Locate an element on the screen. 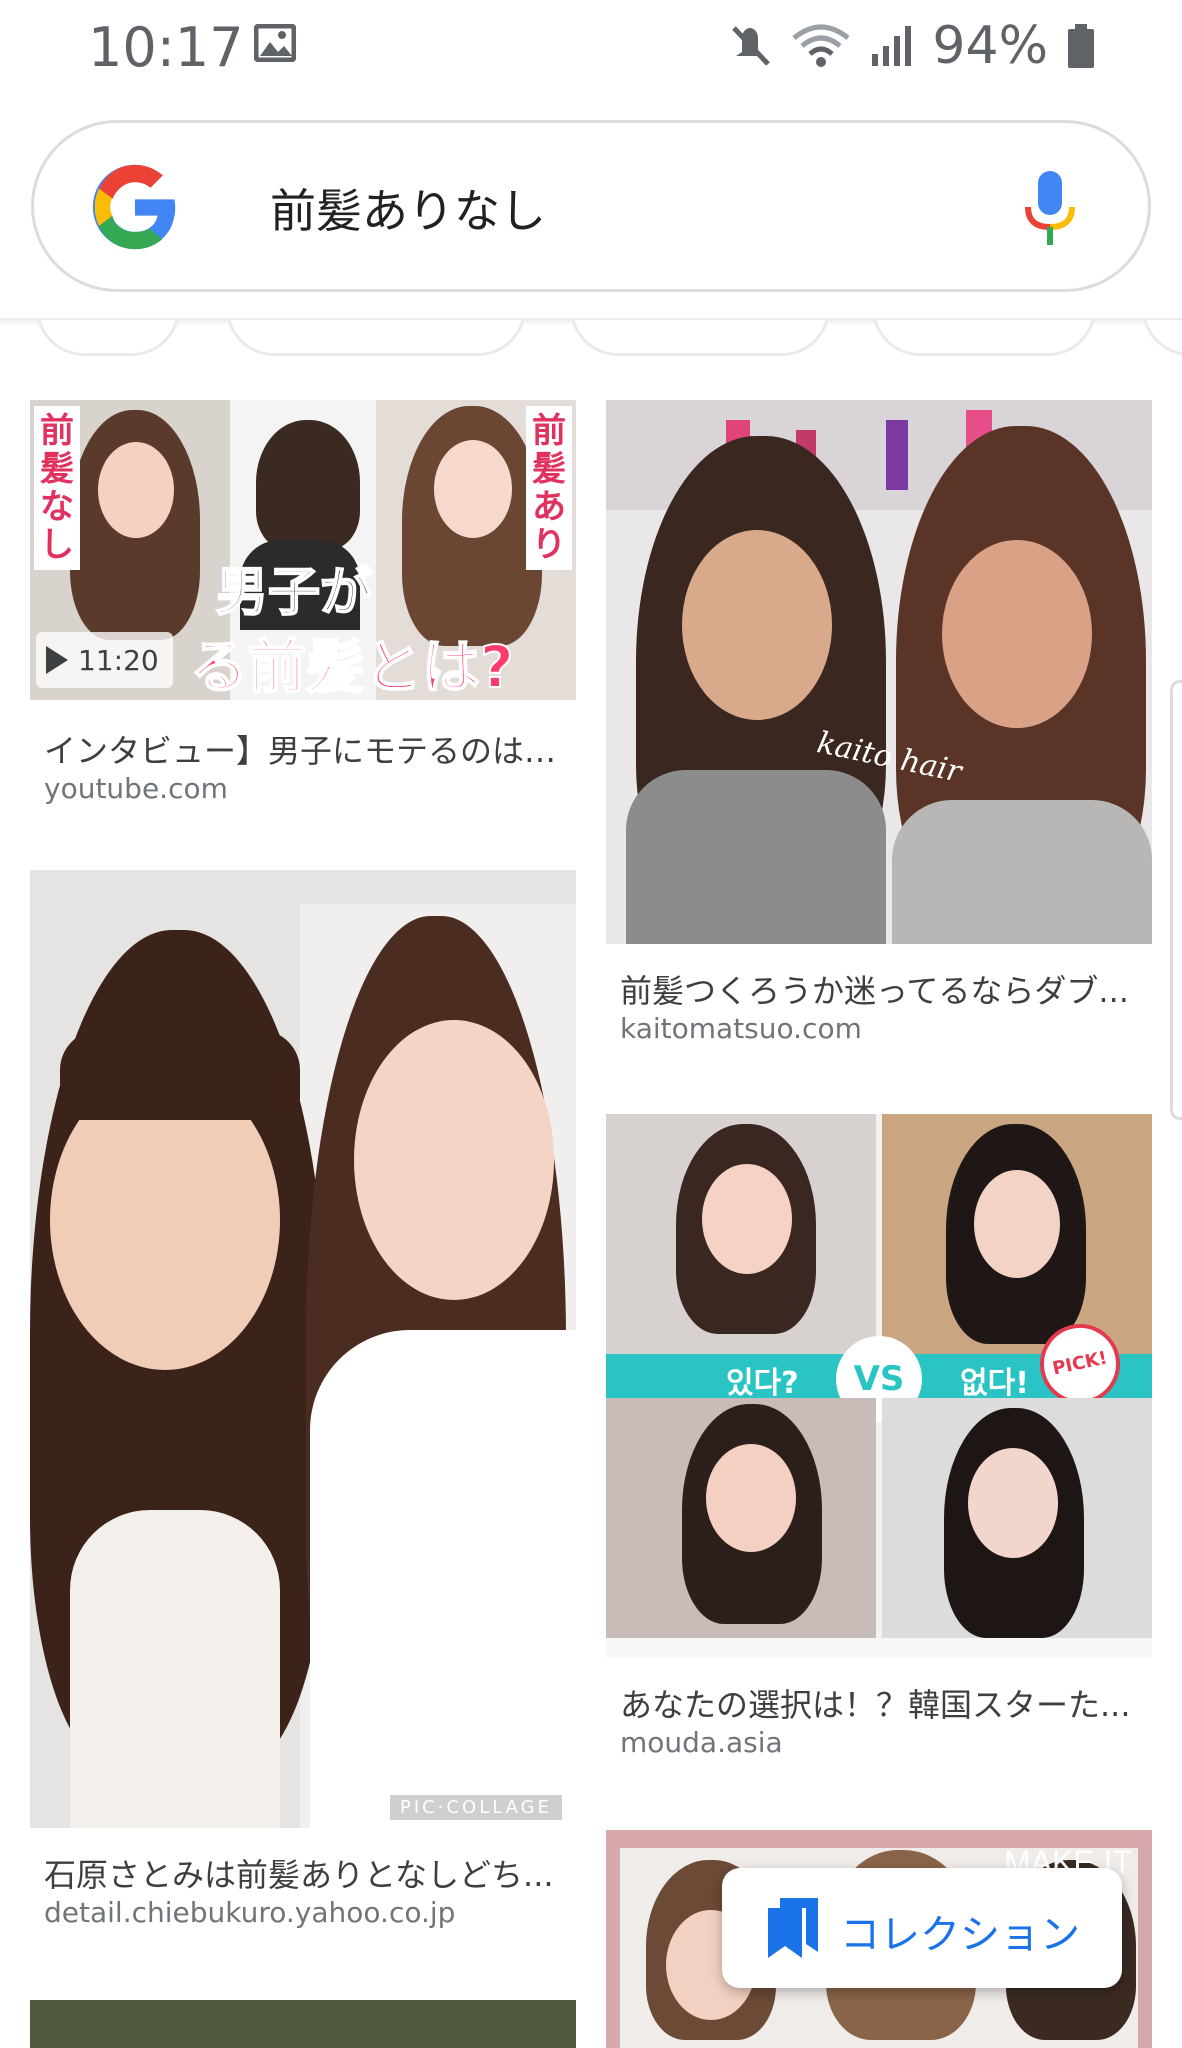  bookmark-icon is located at coordinates (793, 1928).